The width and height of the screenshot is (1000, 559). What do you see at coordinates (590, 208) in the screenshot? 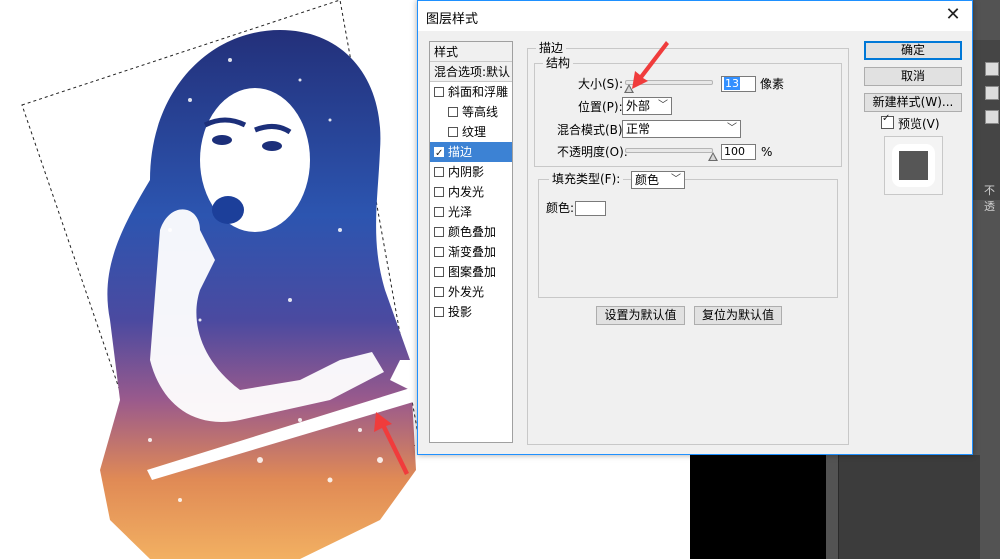
I see `stroke-color-swatch` at bounding box center [590, 208].